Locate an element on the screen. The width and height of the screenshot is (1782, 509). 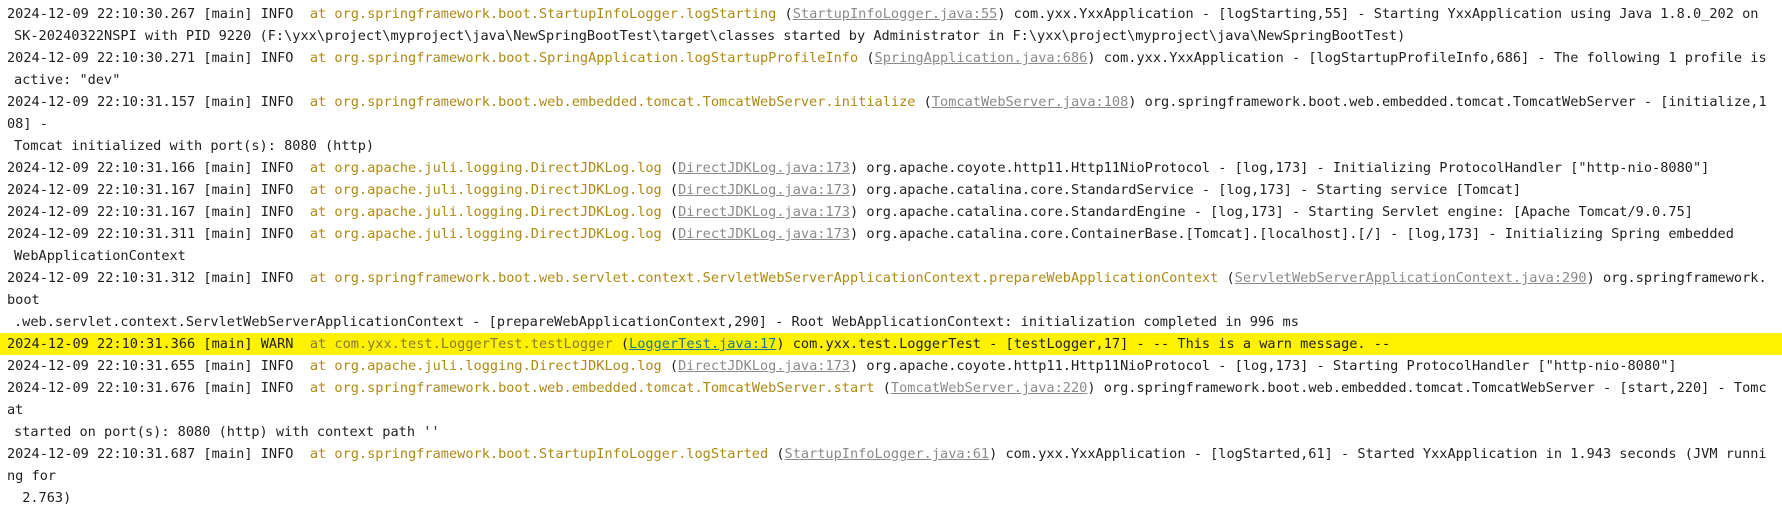
log-continuation: active: "dev" is located at coordinates (67, 80).